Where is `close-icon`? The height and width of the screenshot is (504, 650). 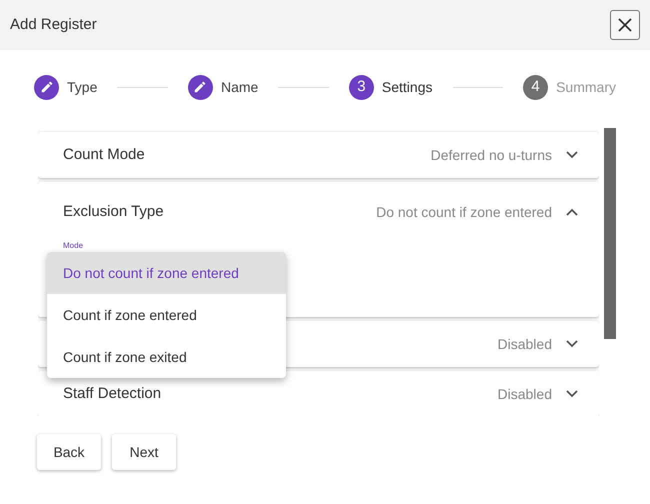 close-icon is located at coordinates (625, 25).